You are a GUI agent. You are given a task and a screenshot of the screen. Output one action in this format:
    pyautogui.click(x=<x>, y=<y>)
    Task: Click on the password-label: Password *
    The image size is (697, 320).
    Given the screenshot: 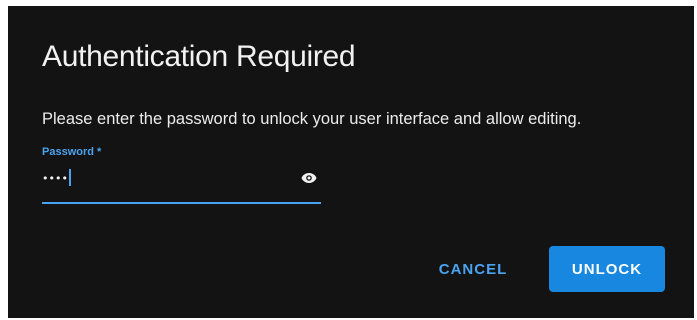 What is the action you would take?
    pyautogui.click(x=72, y=152)
    